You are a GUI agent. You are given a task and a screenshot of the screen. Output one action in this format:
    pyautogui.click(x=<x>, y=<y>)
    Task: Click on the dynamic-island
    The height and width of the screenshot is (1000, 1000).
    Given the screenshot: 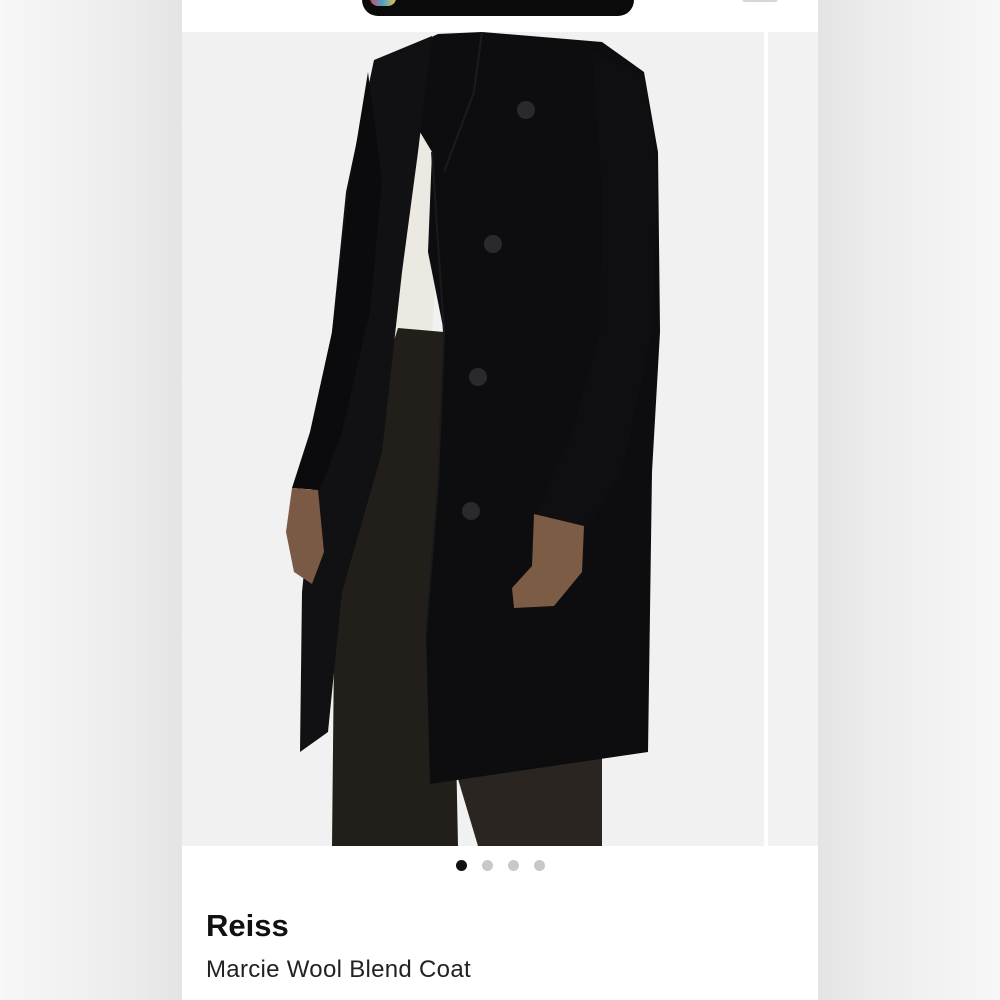 What is the action you would take?
    pyautogui.click(x=498, y=8)
    